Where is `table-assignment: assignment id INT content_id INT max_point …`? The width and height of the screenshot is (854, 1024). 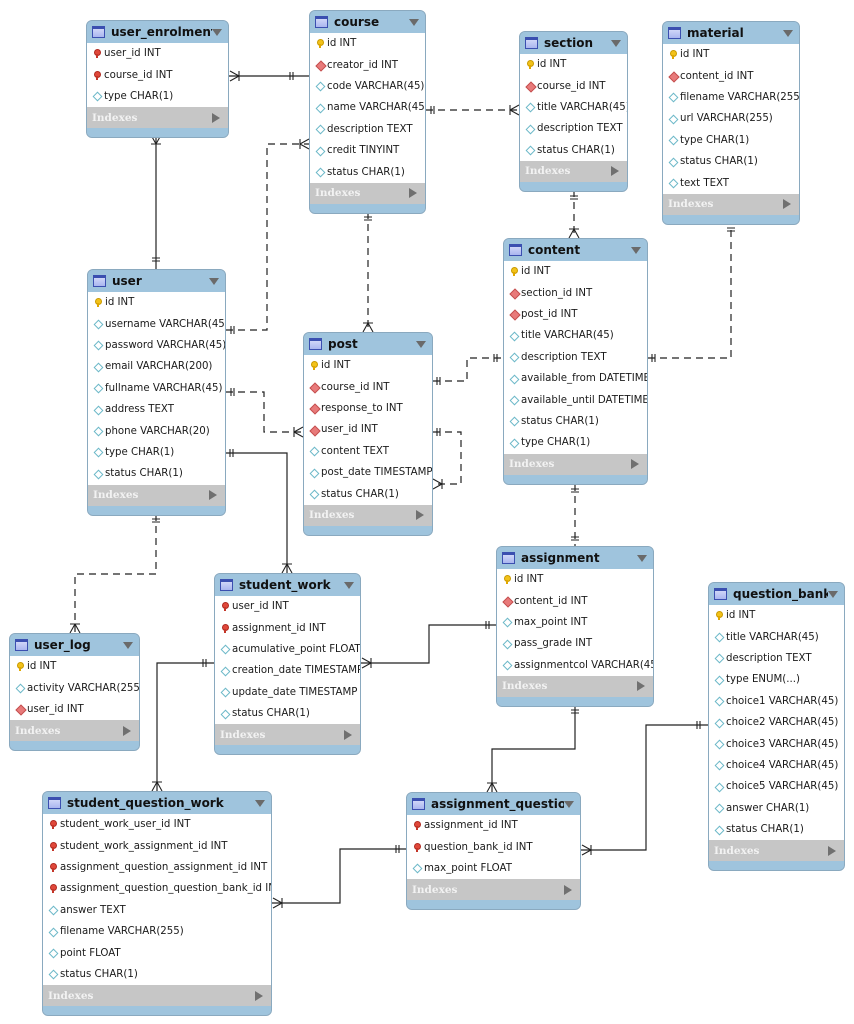
table-assignment: assignment id INT content_id INT max_point … is located at coordinates (575, 626).